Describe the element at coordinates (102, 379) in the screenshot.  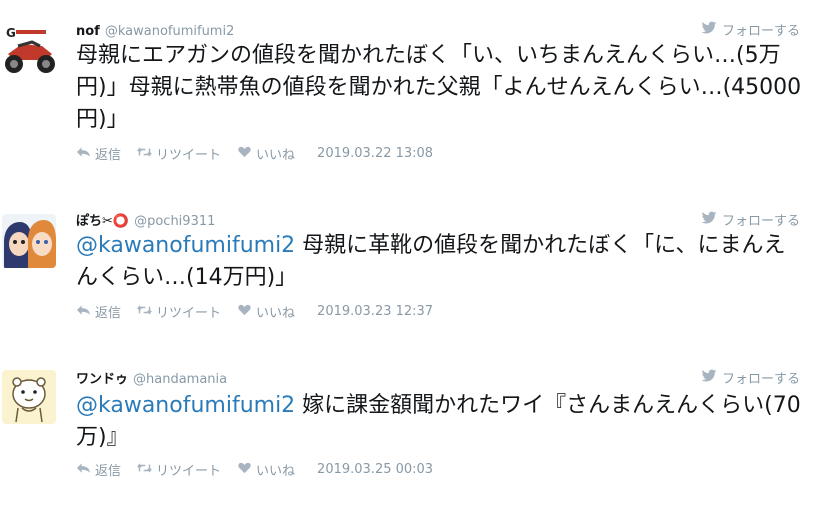
I see `display-name: ワンドゥ` at that location.